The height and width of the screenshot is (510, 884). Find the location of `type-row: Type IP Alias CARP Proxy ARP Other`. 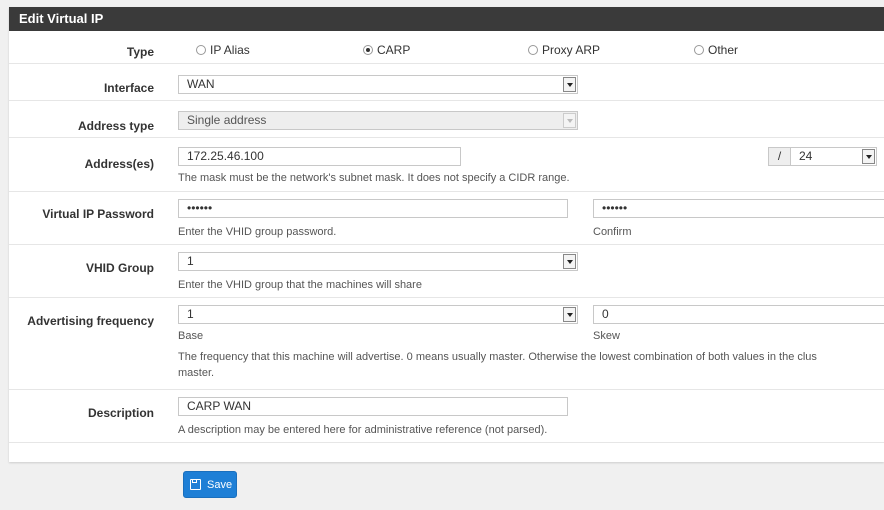

type-row: Type IP Alias CARP Proxy ARP Other is located at coordinates (446, 47).